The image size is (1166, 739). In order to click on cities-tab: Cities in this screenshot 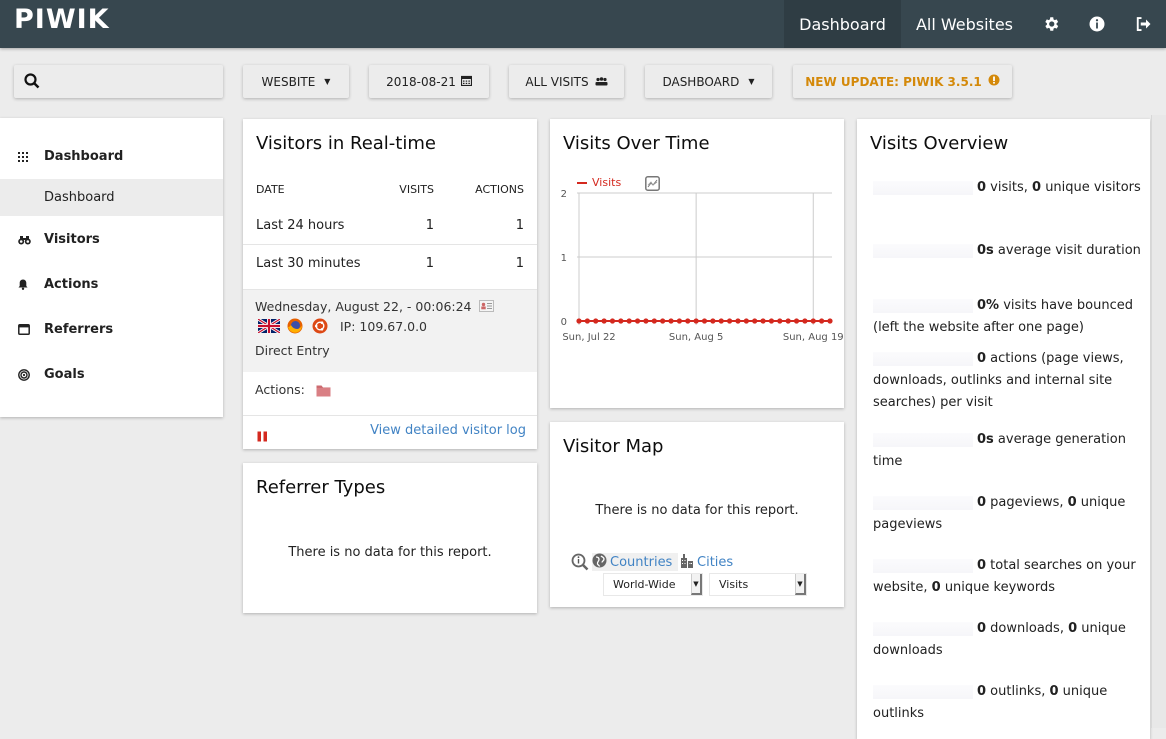, I will do `click(706, 562)`.